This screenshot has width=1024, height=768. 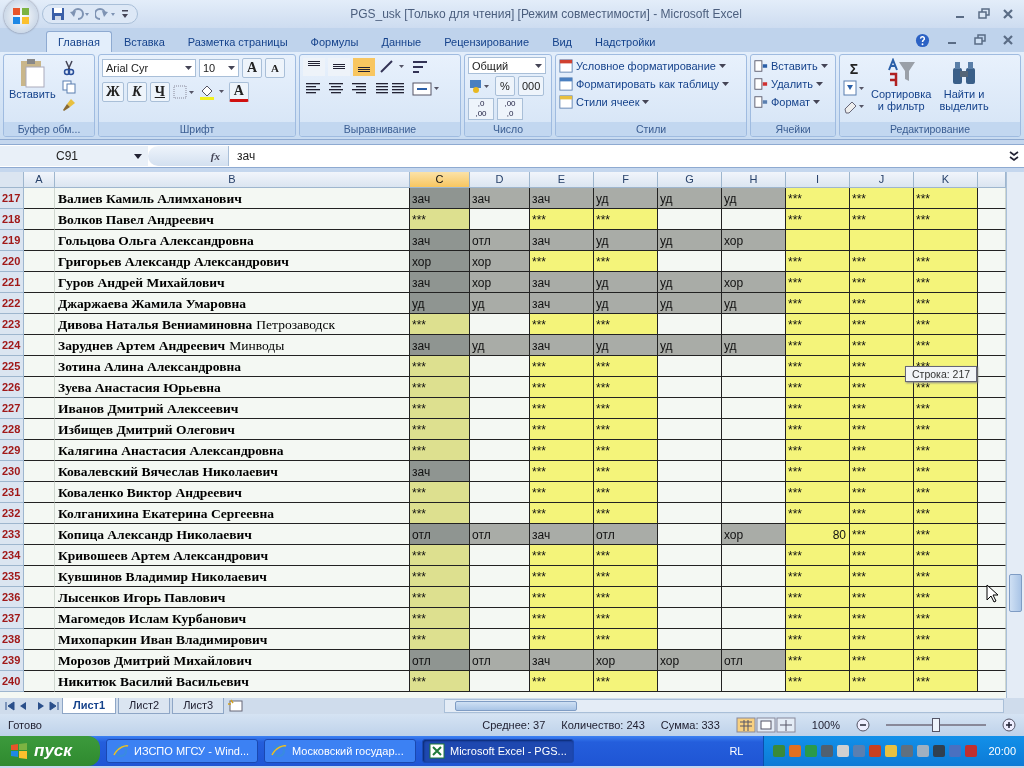 I want to click on column-header, so click(x=992, y=180).